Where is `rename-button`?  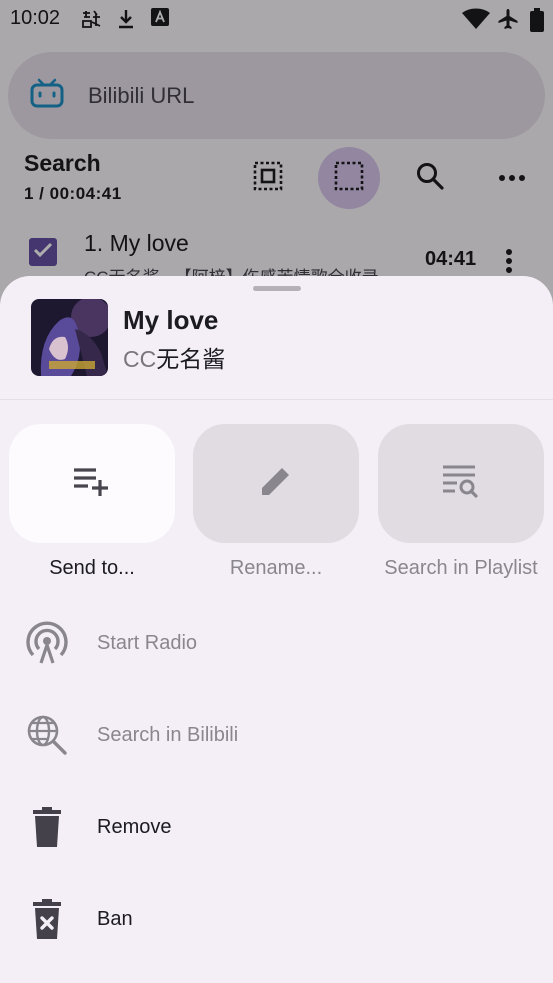 rename-button is located at coordinates (276, 483).